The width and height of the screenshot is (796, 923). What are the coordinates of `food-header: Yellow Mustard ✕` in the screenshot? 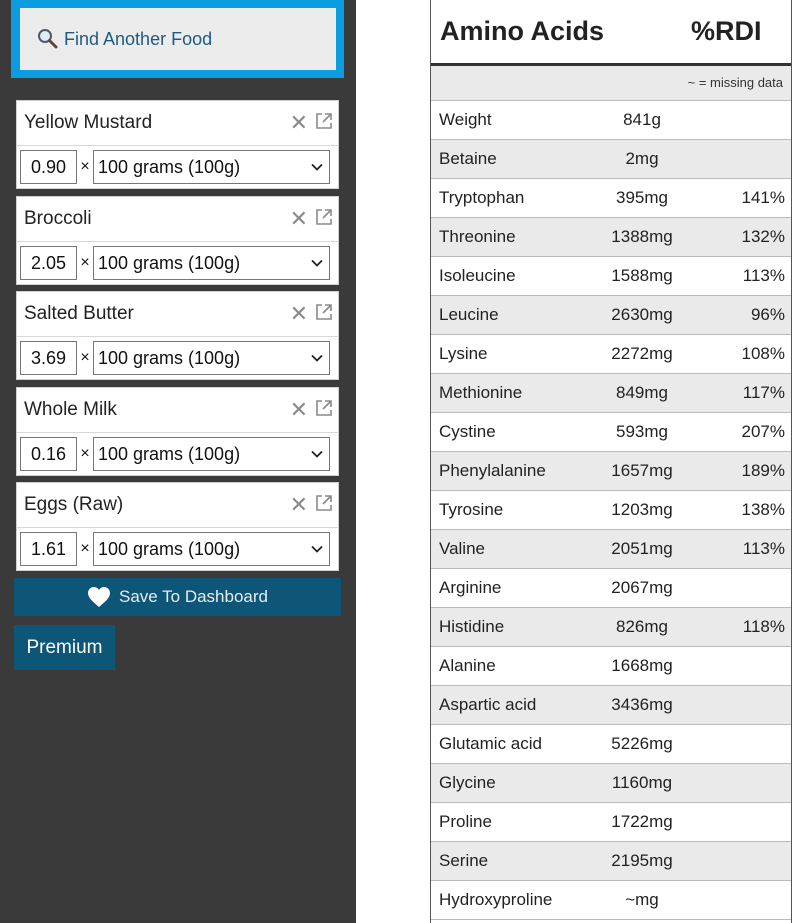 It's located at (177, 123).